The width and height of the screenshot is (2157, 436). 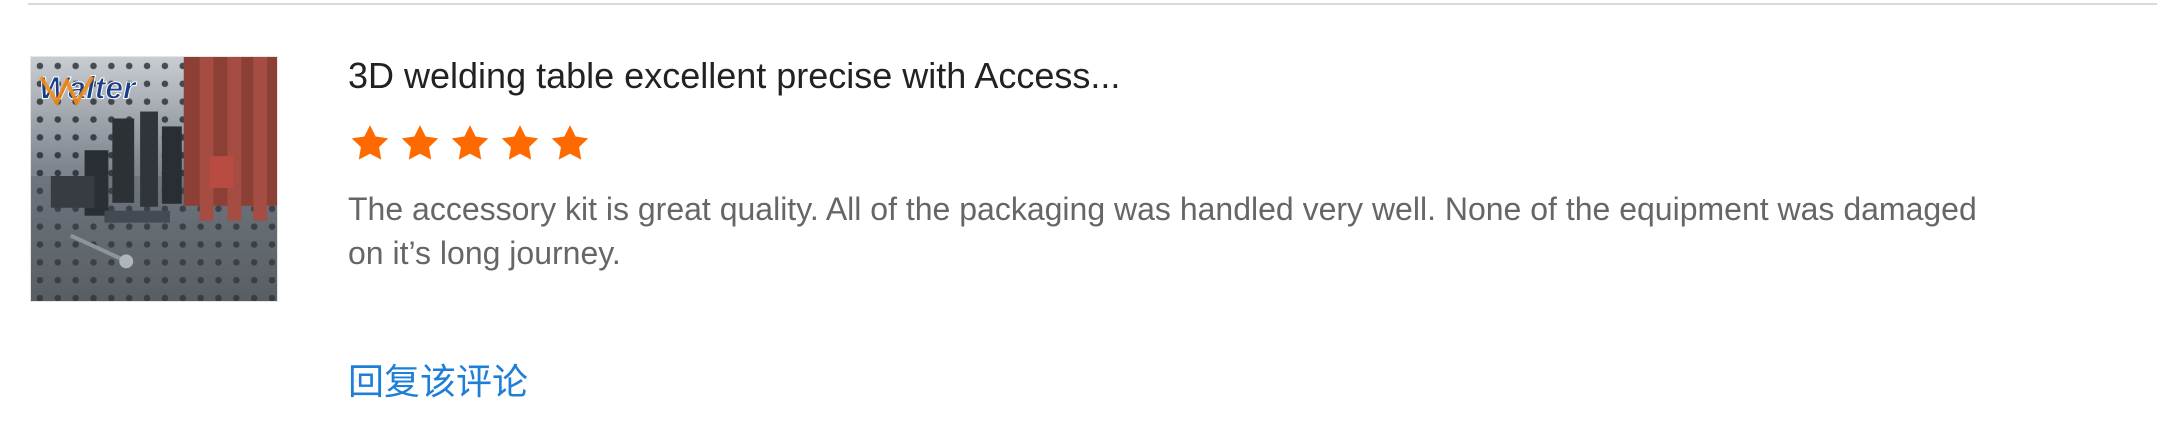 I want to click on product-thumbnail: Walter, so click(x=154, y=179).